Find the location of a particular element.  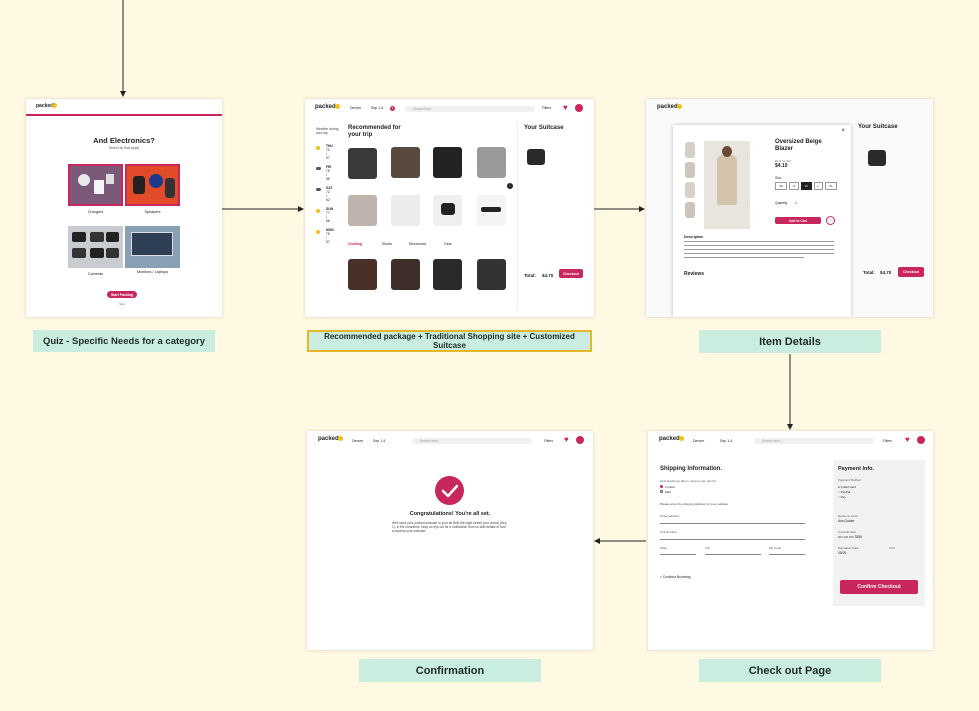

city-field is located at coordinates (733, 554).